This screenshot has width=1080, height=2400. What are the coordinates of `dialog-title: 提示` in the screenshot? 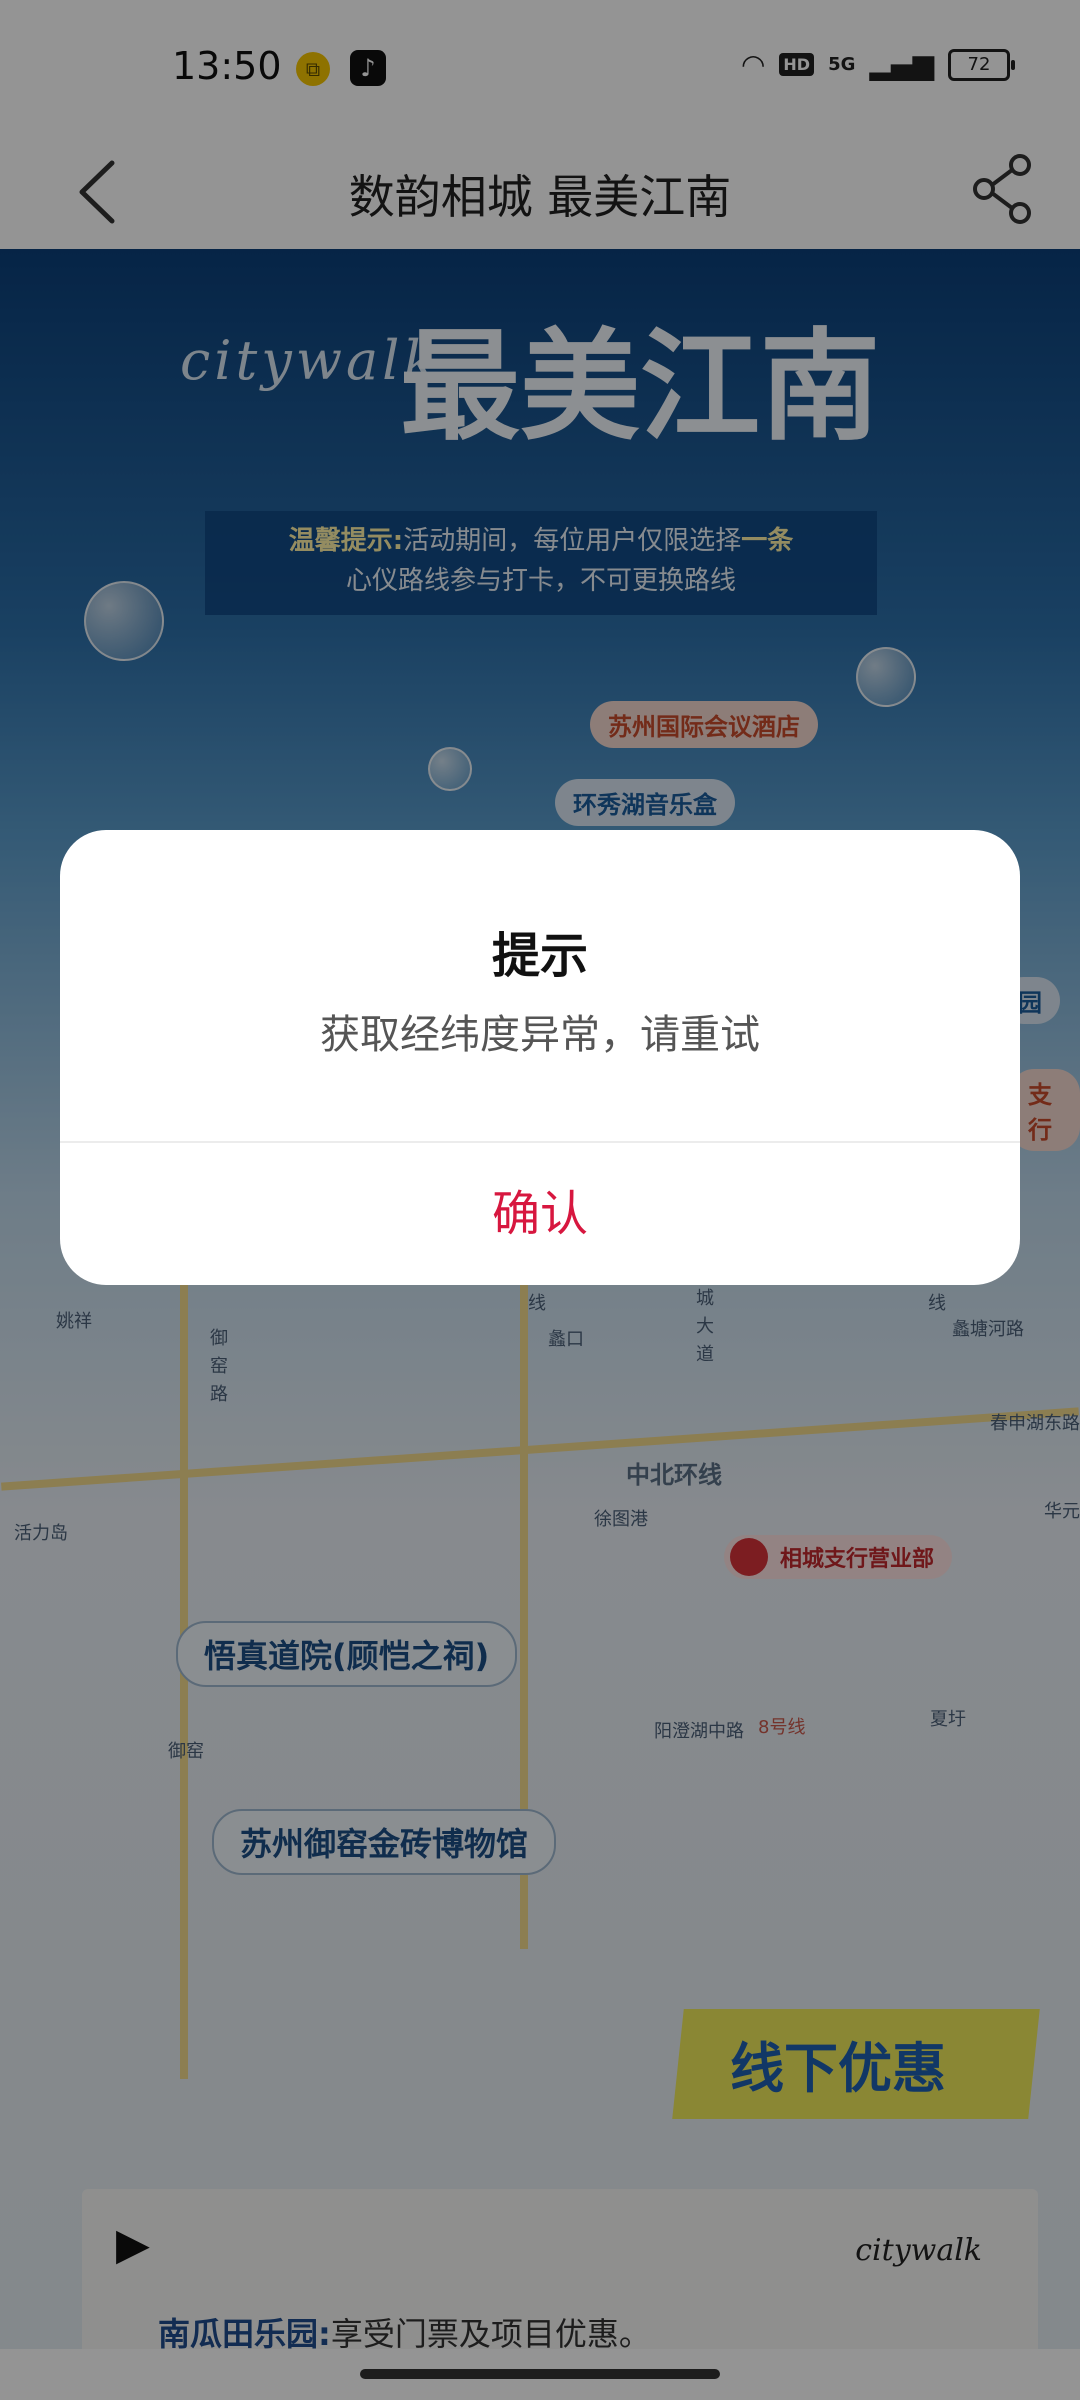 It's located at (539, 956).